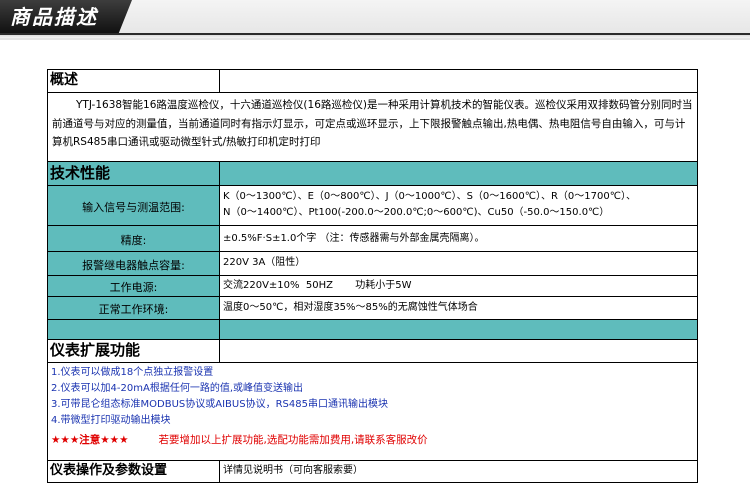  Describe the element at coordinates (133, 240) in the screenshot. I see `spec-label-accuracy: 精度:` at that location.